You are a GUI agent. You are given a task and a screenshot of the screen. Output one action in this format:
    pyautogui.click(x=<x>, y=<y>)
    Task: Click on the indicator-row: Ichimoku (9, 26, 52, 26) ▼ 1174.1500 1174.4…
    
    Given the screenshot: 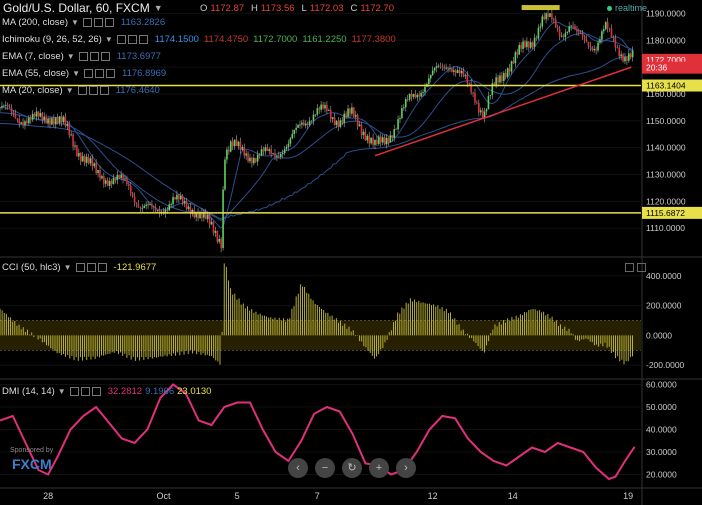 What is the action you would take?
    pyautogui.click(x=199, y=39)
    